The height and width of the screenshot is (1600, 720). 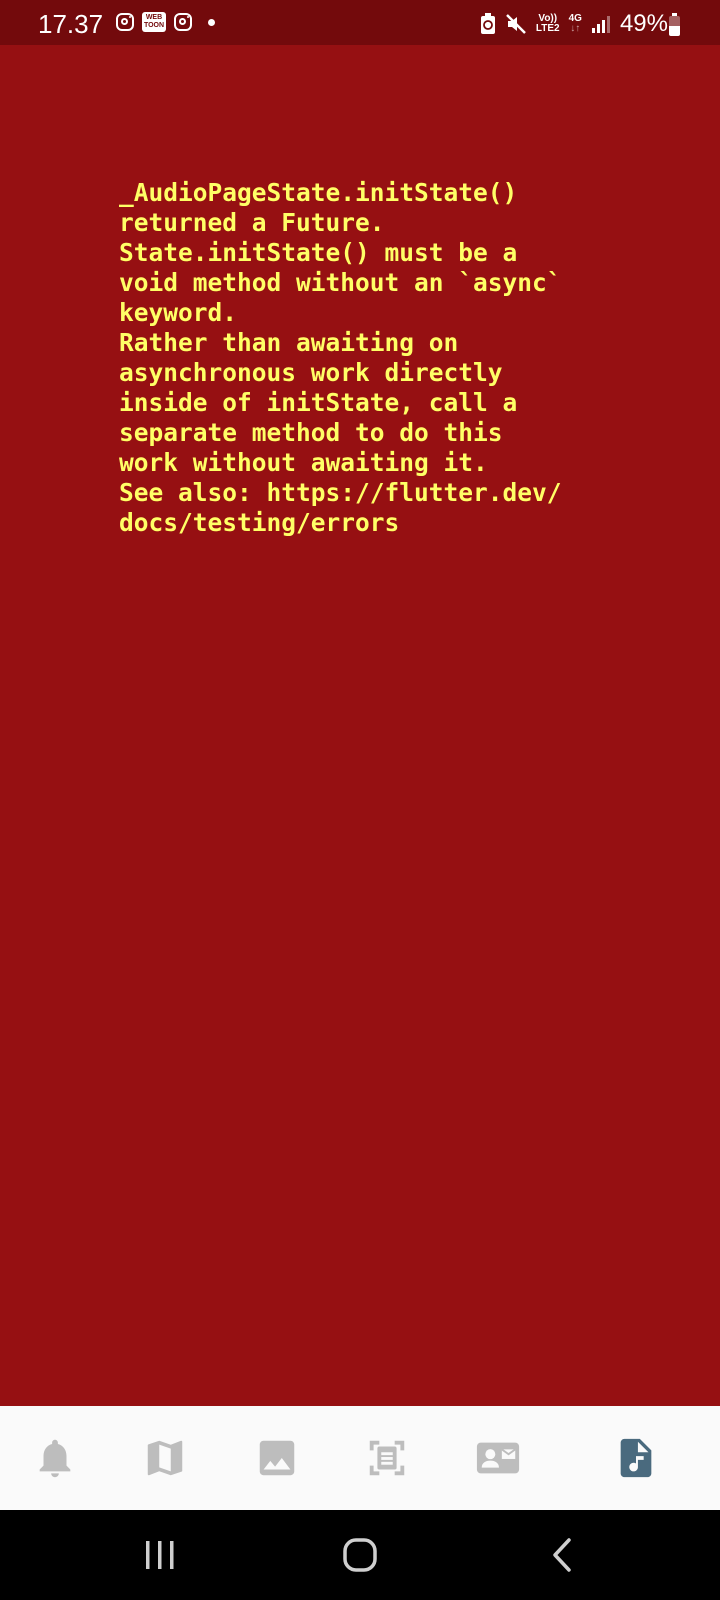 I want to click on home-icon, so click(x=360, y=1555).